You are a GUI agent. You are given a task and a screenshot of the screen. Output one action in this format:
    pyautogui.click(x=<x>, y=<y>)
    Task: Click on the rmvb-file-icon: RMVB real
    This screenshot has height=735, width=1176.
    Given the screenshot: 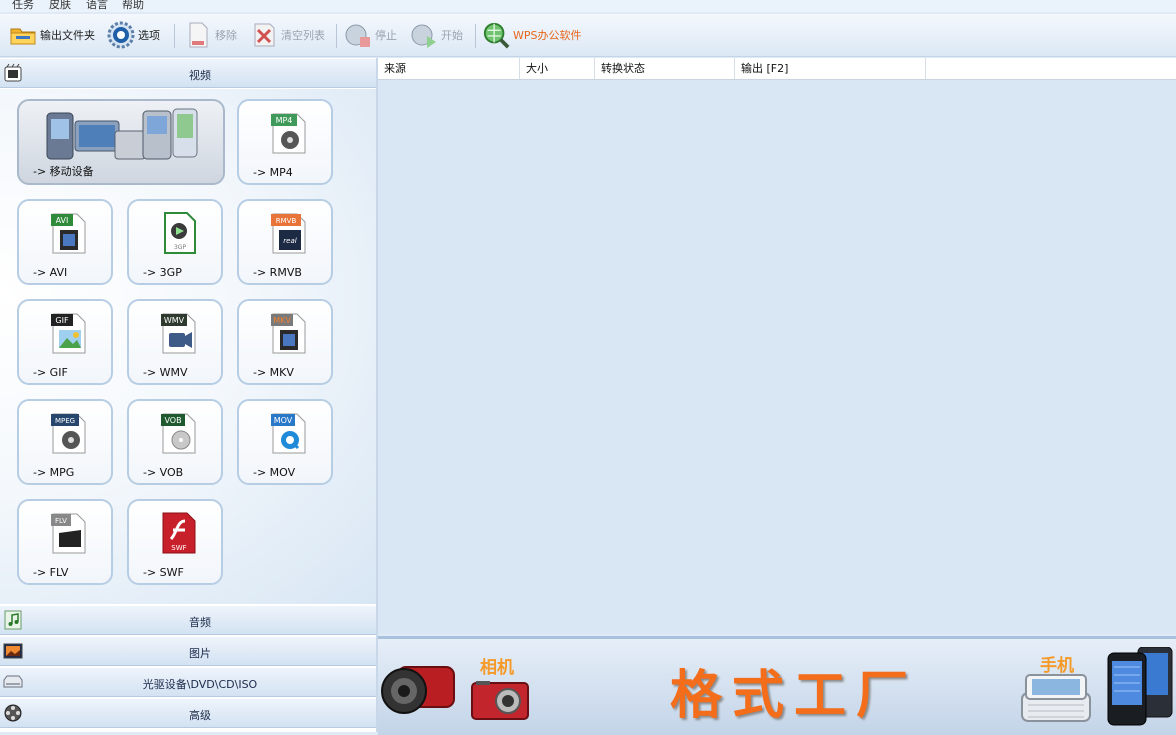 What is the action you would take?
    pyautogui.click(x=288, y=233)
    